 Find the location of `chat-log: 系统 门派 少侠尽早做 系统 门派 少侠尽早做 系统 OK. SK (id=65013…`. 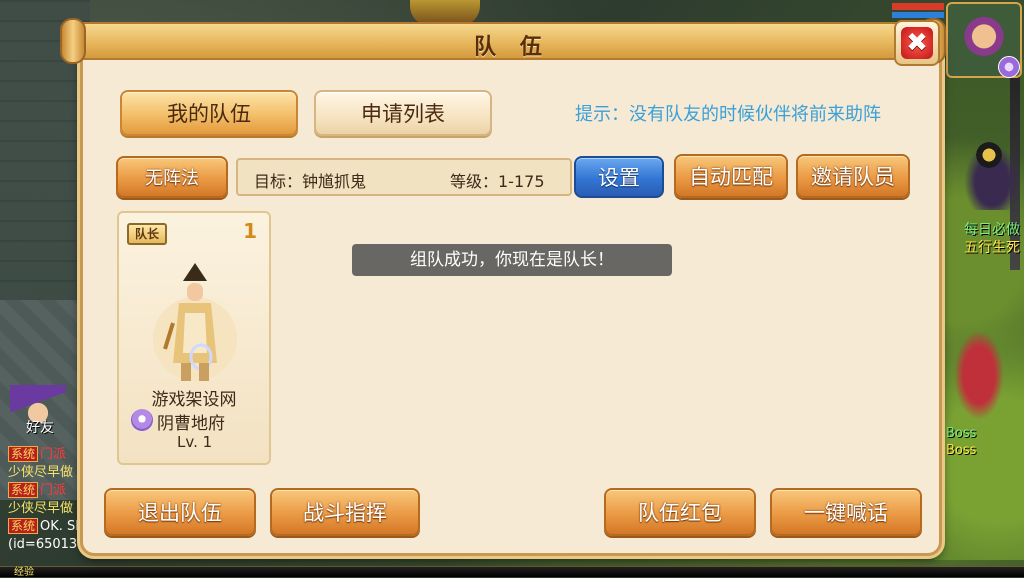

chat-log: 系统 门派 少侠尽早做 系统 门派 少侠尽早做 系统 OK. SK (id=65013… is located at coordinates (49, 500).